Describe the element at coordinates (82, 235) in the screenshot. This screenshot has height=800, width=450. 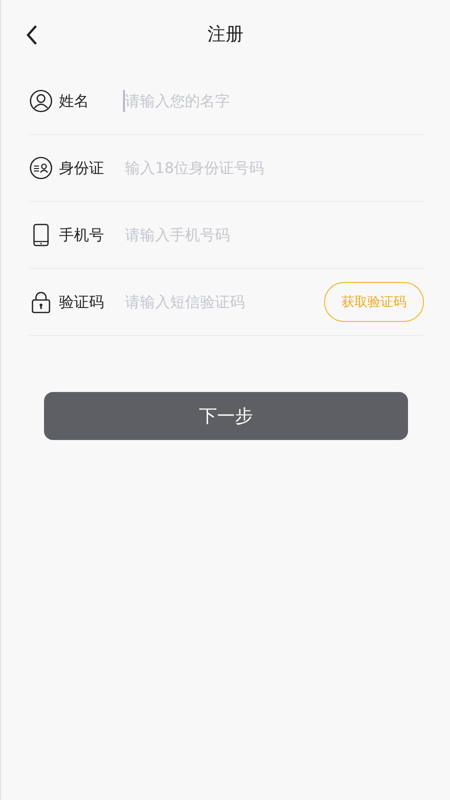
I see `field-label: 手机号` at that location.